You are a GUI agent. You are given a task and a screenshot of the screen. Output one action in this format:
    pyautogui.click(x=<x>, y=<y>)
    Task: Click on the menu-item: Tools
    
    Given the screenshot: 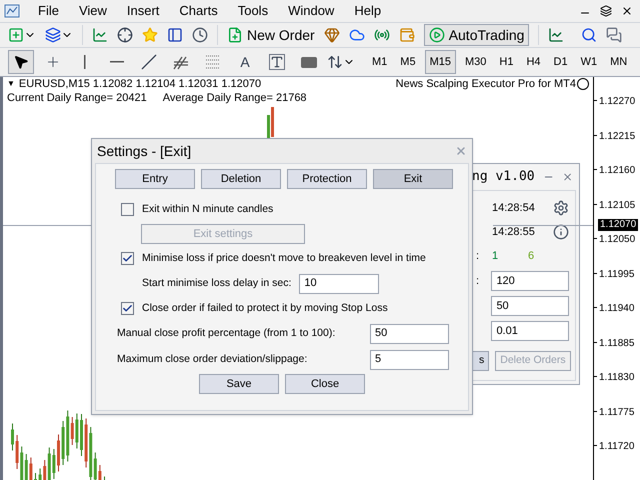 What is the action you would take?
    pyautogui.click(x=253, y=11)
    